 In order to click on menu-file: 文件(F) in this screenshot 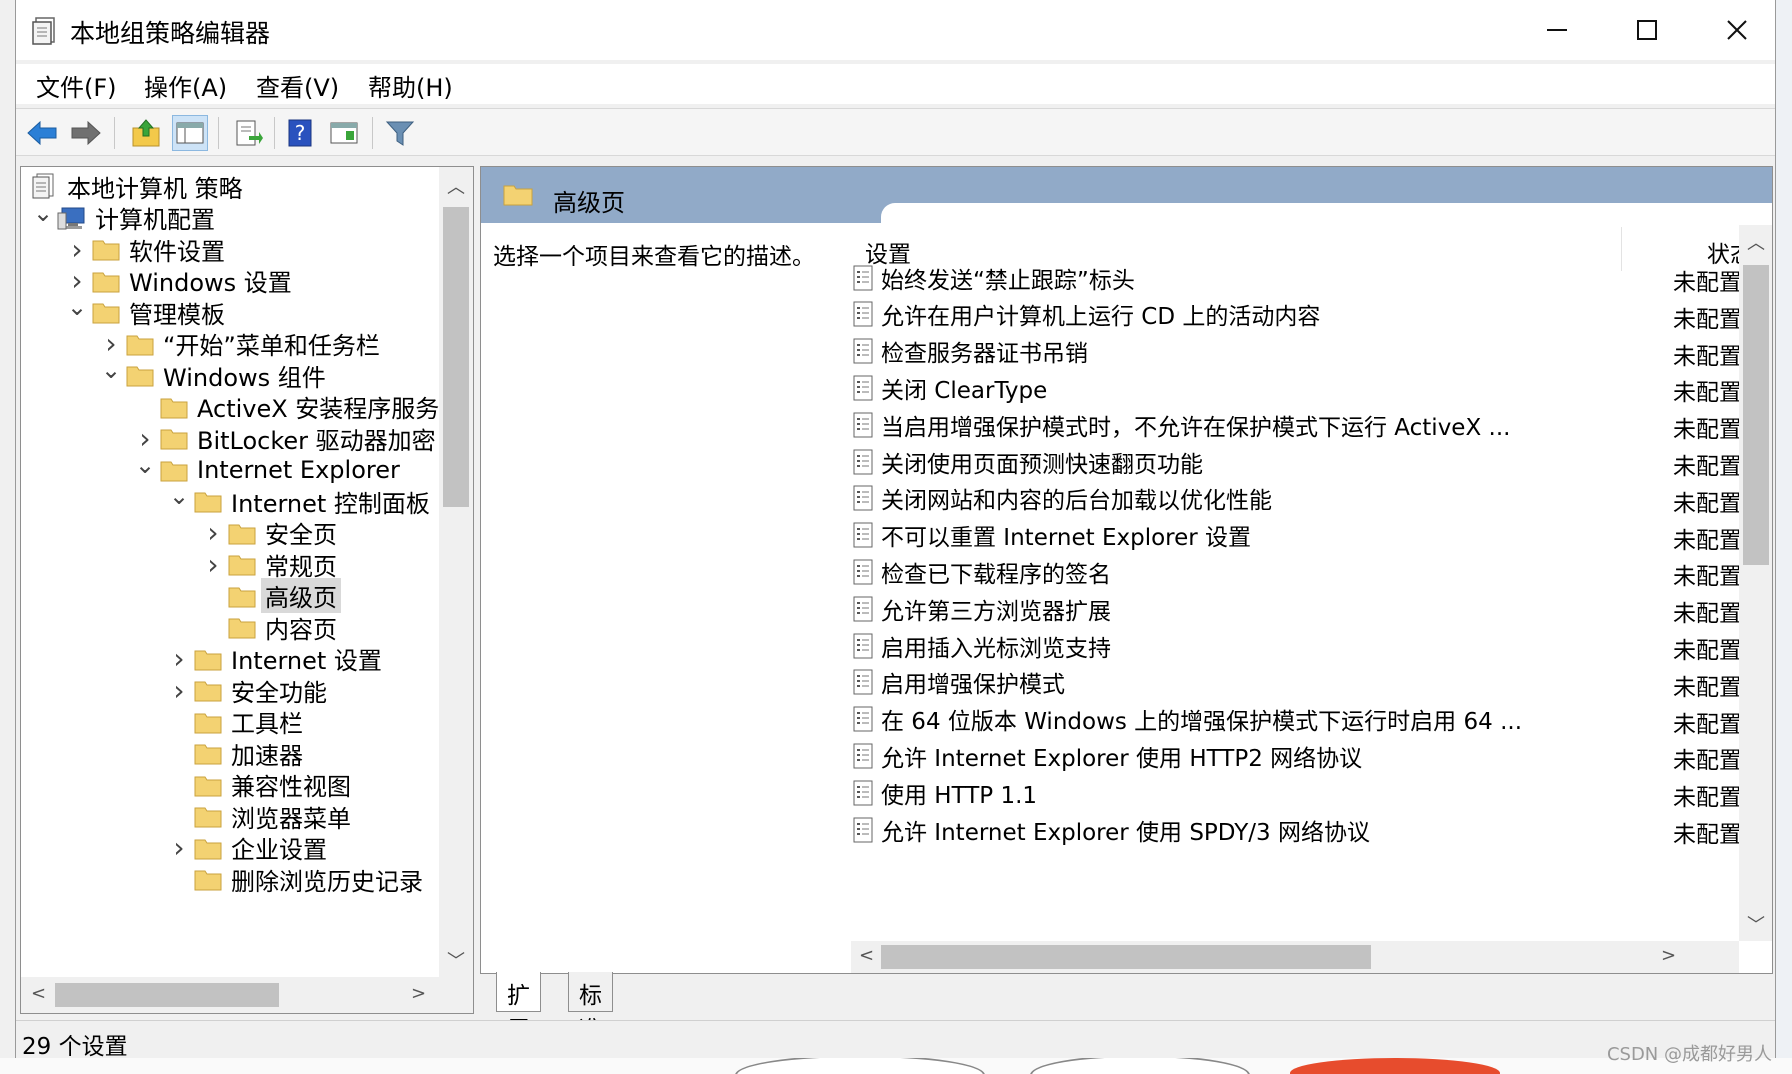, I will do `click(76, 85)`.